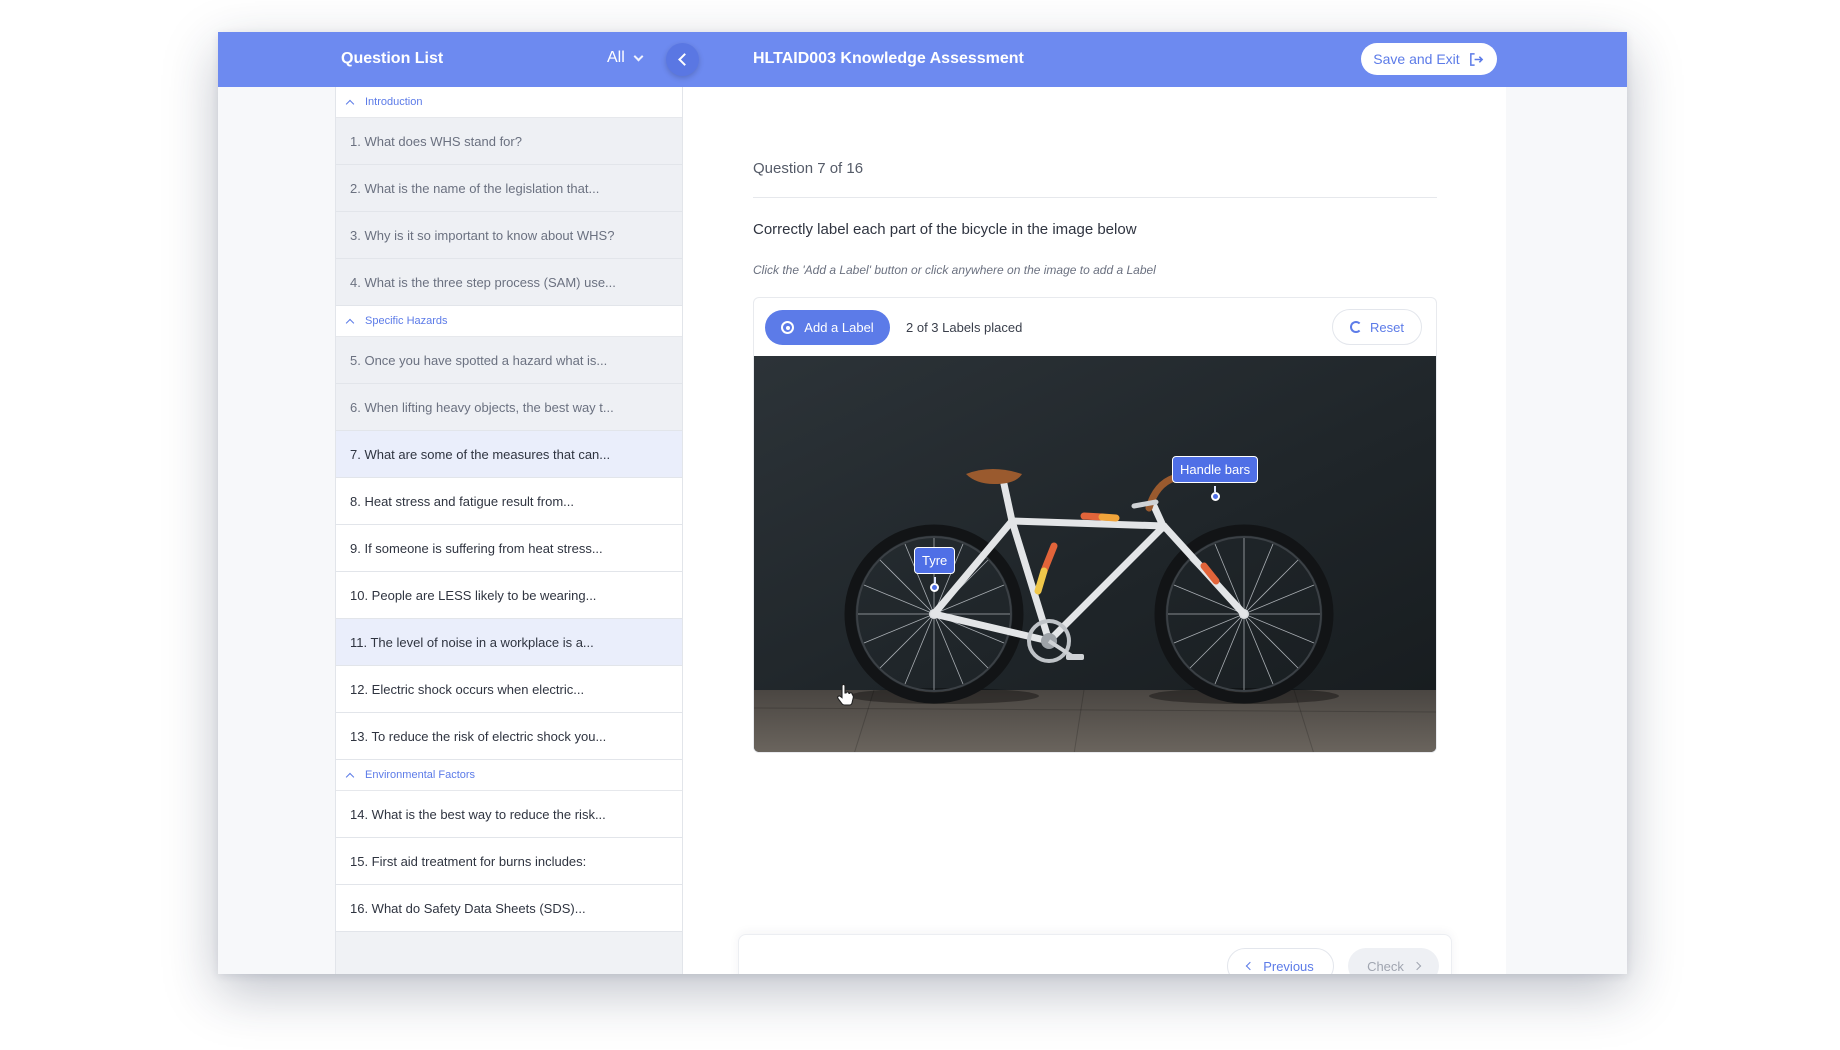  I want to click on reset-button: Reset, so click(1377, 327).